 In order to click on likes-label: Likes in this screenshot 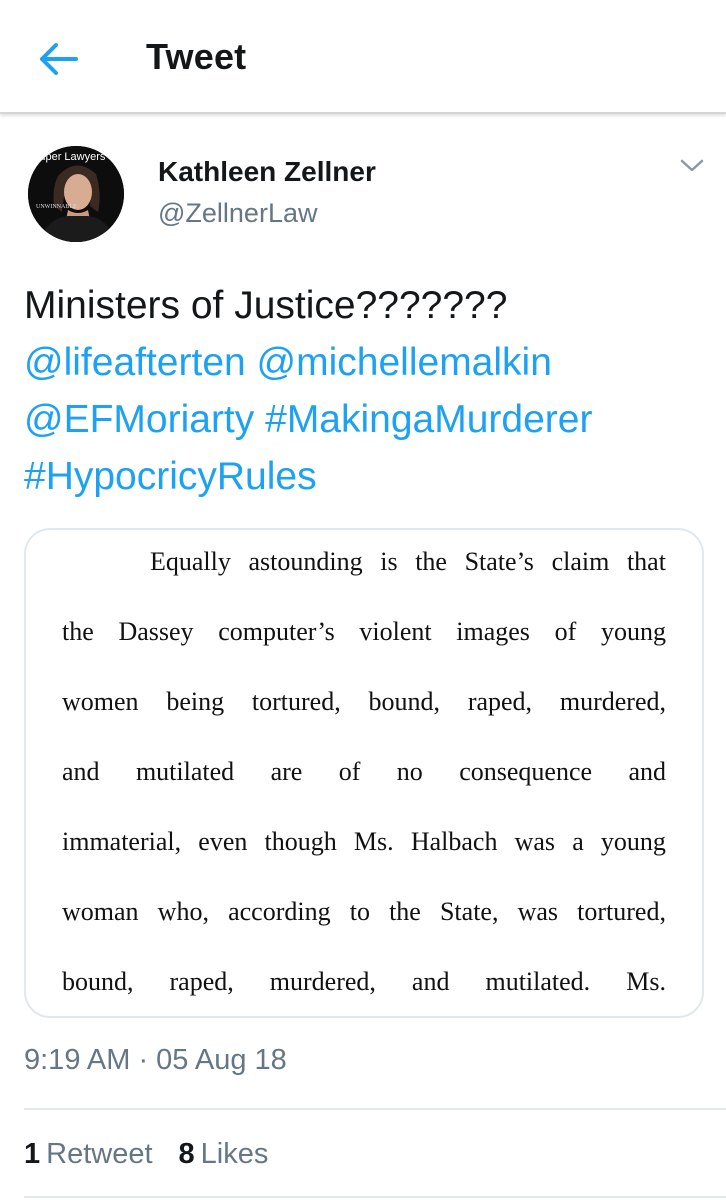, I will do `click(234, 1154)`.